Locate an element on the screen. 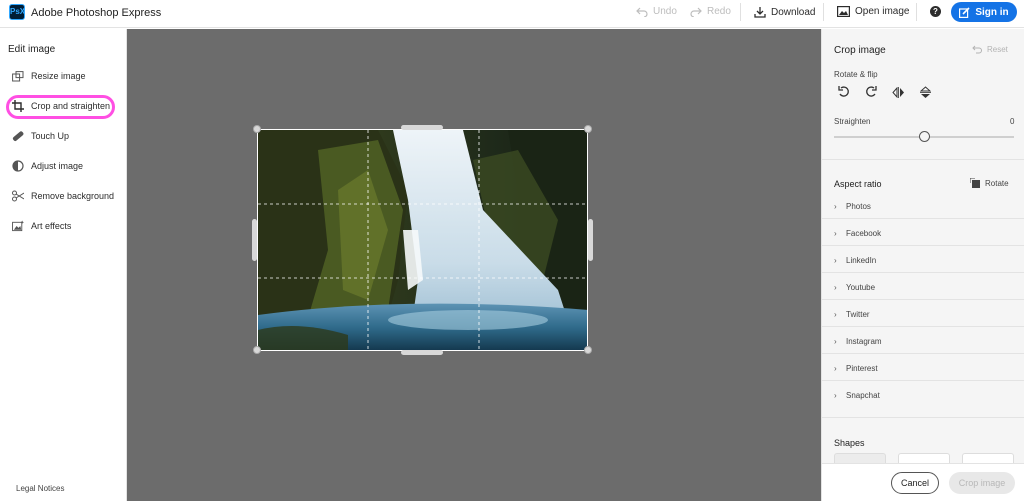 The width and height of the screenshot is (1024, 501). straighten-label: Straighten is located at coordinates (852, 121).